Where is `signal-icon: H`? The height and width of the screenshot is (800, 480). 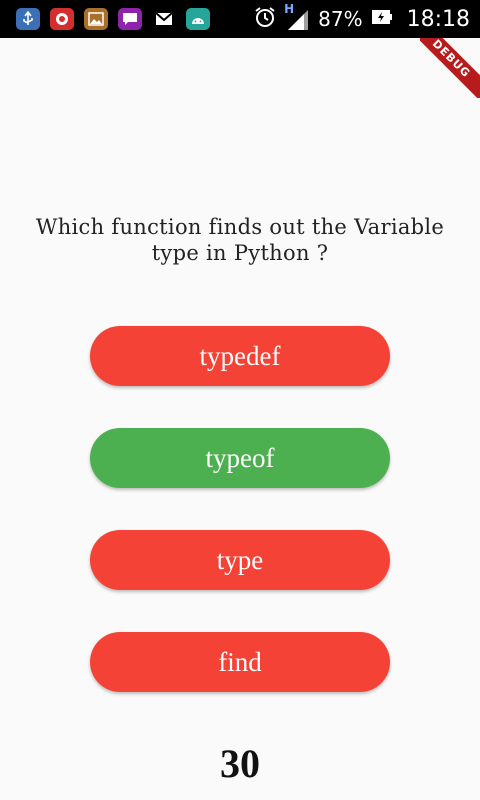 signal-icon: H is located at coordinates (297, 17).